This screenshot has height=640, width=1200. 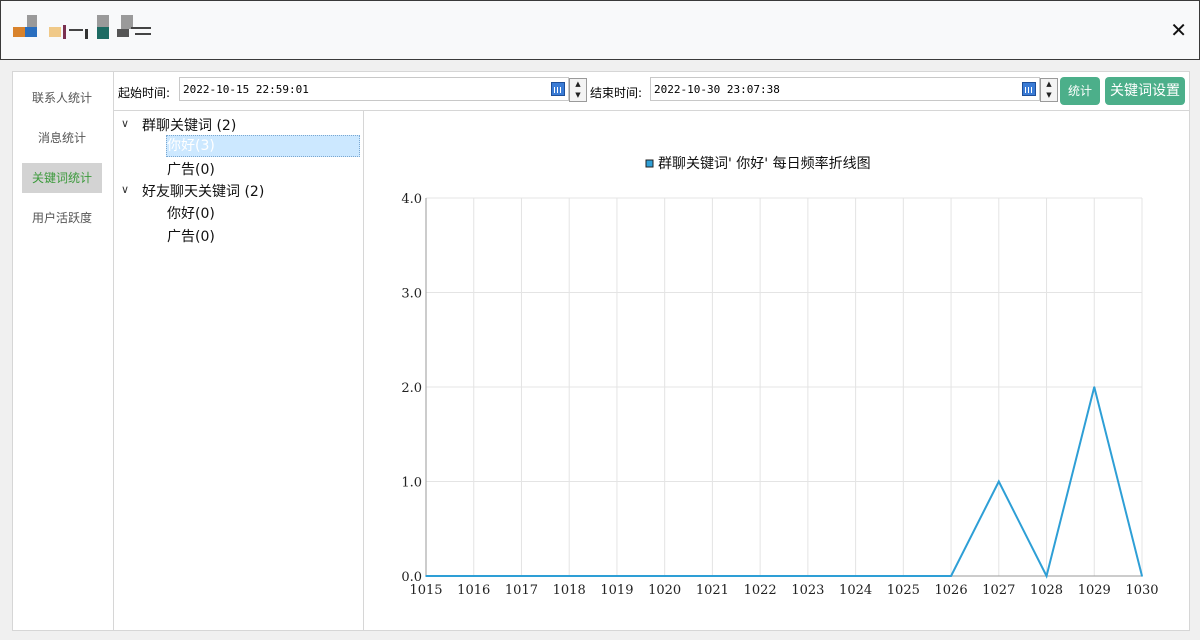 What do you see at coordinates (1178, 30) in the screenshot?
I see `close-icon: ✕` at bounding box center [1178, 30].